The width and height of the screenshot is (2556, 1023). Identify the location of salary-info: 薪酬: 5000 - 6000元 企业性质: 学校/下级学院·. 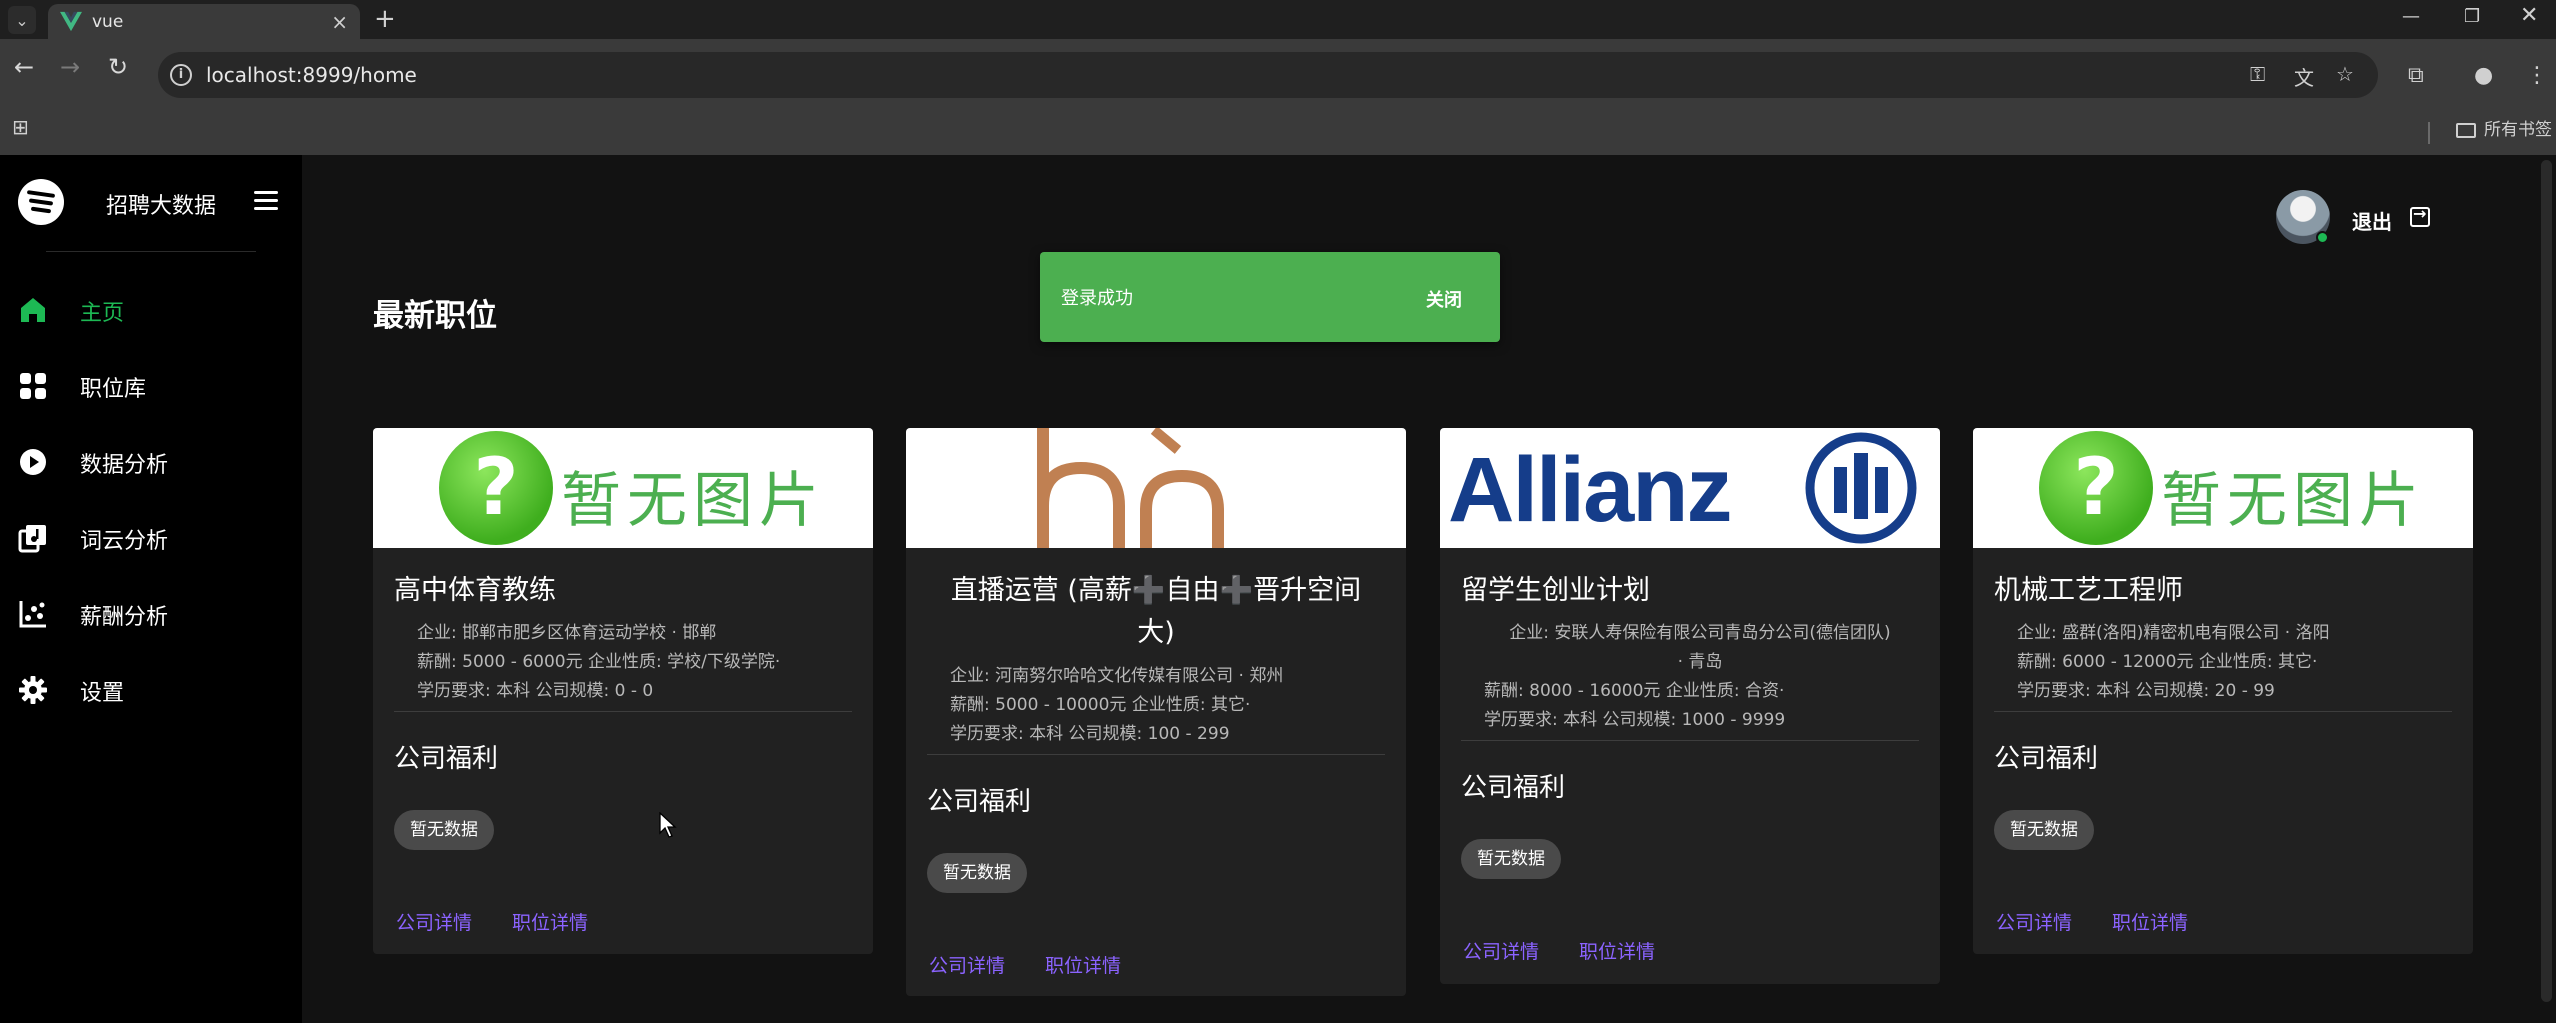
(599, 662).